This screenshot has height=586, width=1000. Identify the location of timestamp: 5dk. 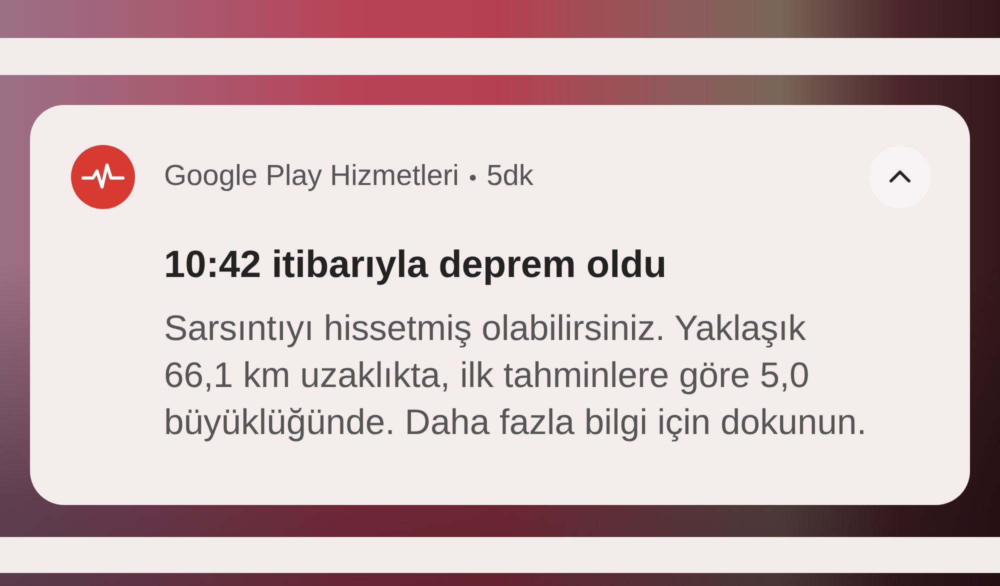
(510, 176).